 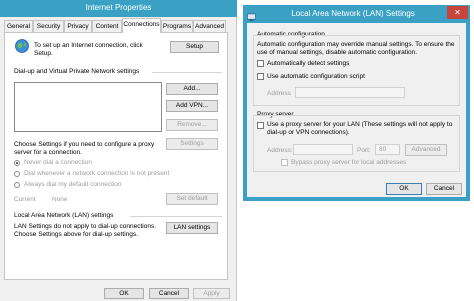 What do you see at coordinates (280, 150) in the screenshot?
I see `proxy-address-label: Address:` at bounding box center [280, 150].